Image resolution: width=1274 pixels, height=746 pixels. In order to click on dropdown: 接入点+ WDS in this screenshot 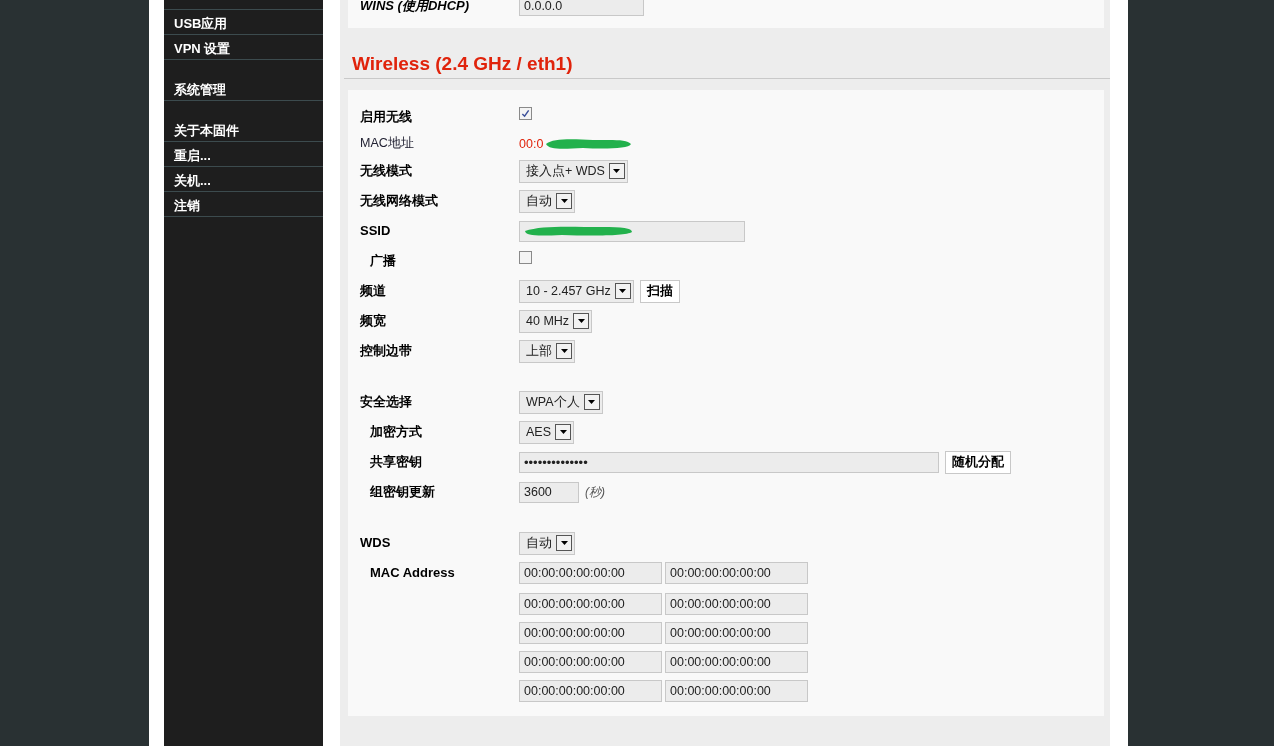, I will do `click(573, 171)`.